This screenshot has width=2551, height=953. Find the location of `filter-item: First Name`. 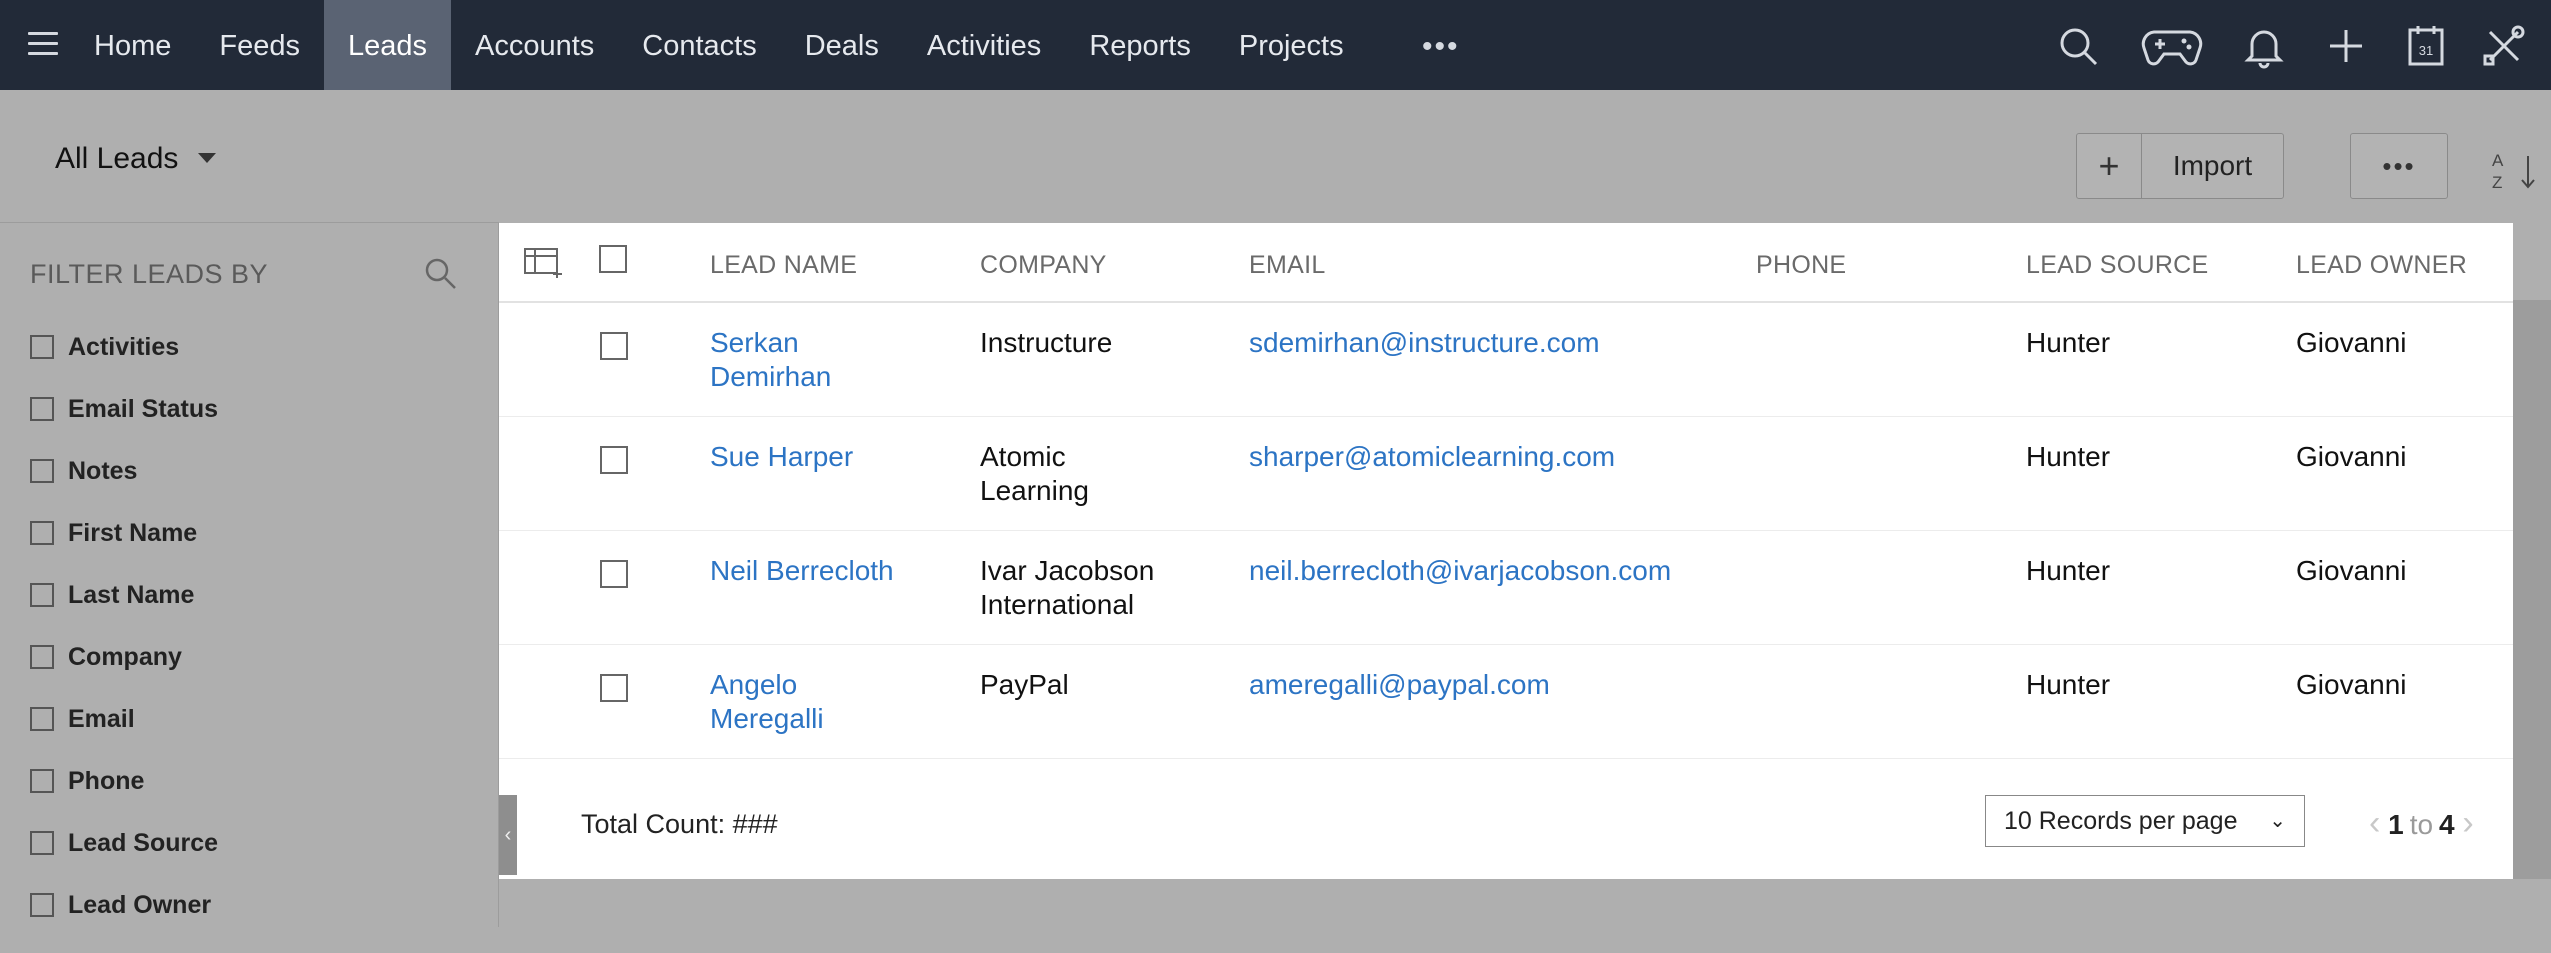

filter-item: First Name is located at coordinates (124, 550).